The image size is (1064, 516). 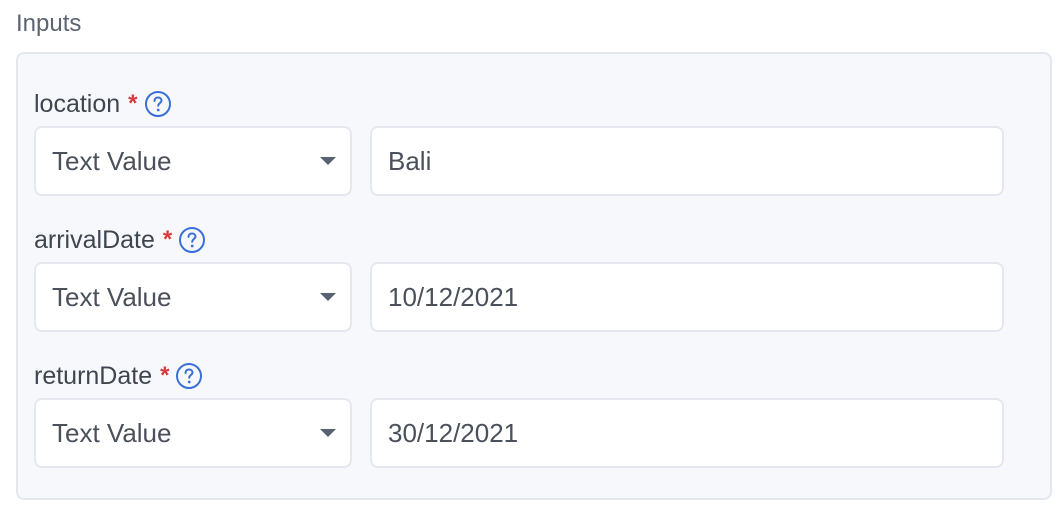 What do you see at coordinates (453, 432) in the screenshot?
I see `input-value: 30/12/2021` at bounding box center [453, 432].